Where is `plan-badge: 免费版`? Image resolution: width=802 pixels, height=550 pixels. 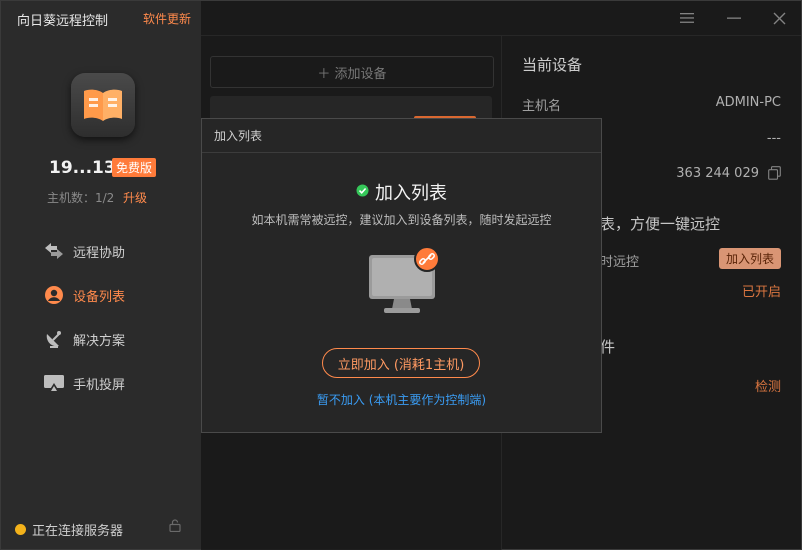 plan-badge: 免费版 is located at coordinates (134, 167).